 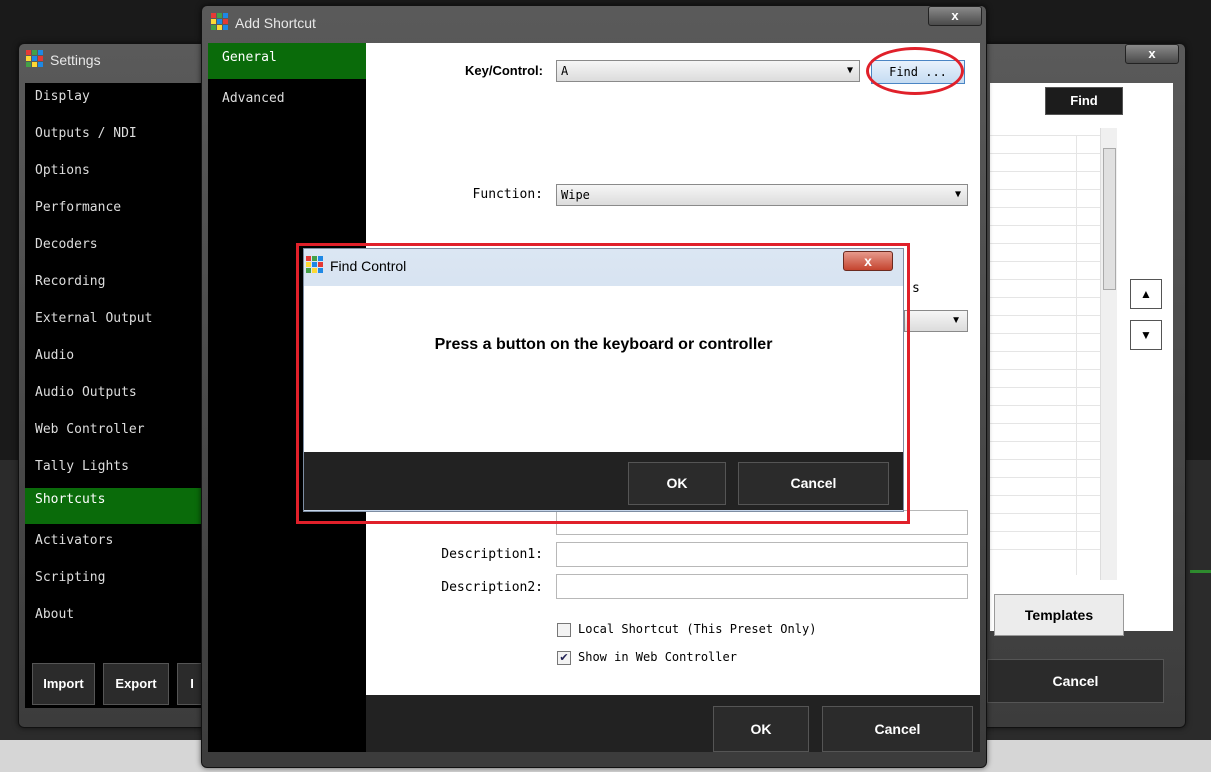 What do you see at coordinates (915, 71) in the screenshot?
I see `find-button-highlight` at bounding box center [915, 71].